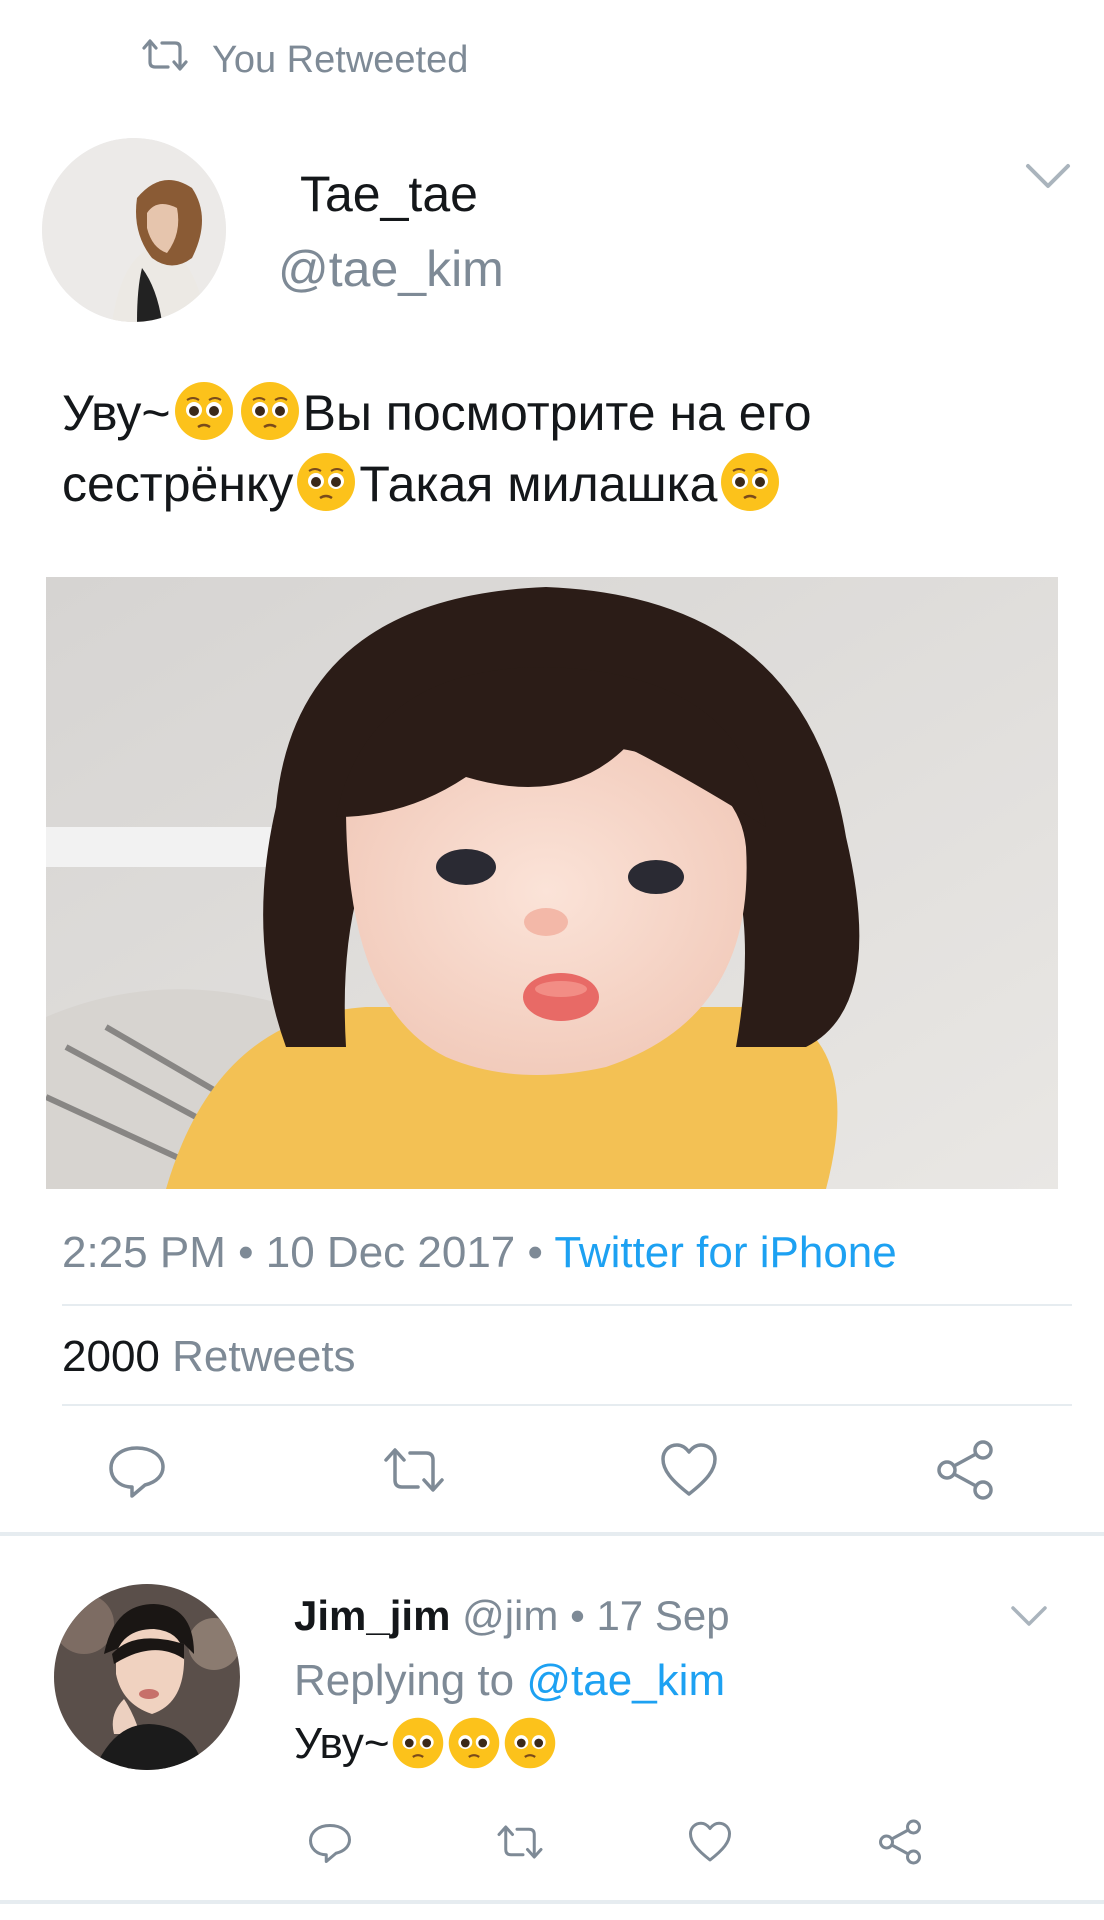  Describe the element at coordinates (144, 1252) in the screenshot. I see `tweet-time: 2:25 PM` at that location.